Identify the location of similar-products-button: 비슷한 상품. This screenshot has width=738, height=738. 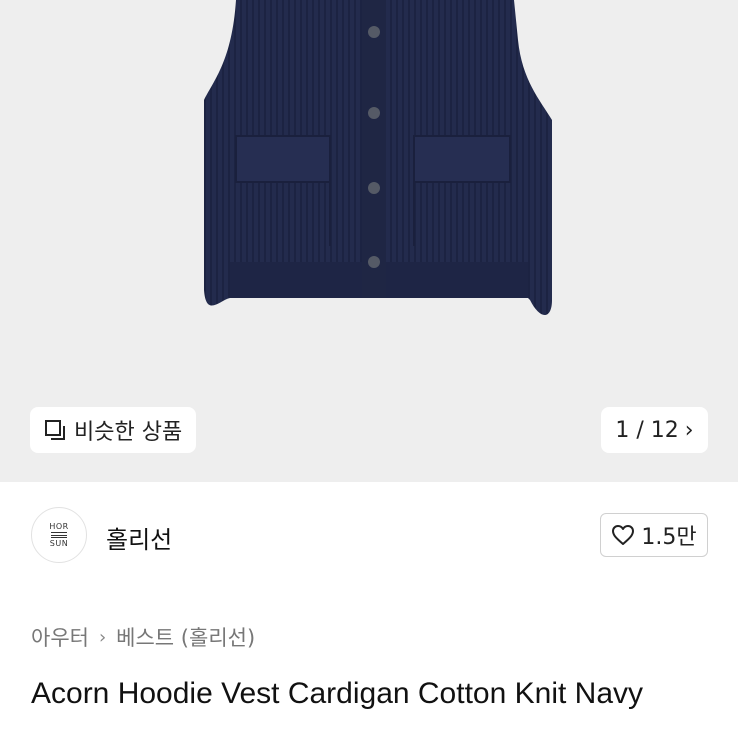
(113, 430).